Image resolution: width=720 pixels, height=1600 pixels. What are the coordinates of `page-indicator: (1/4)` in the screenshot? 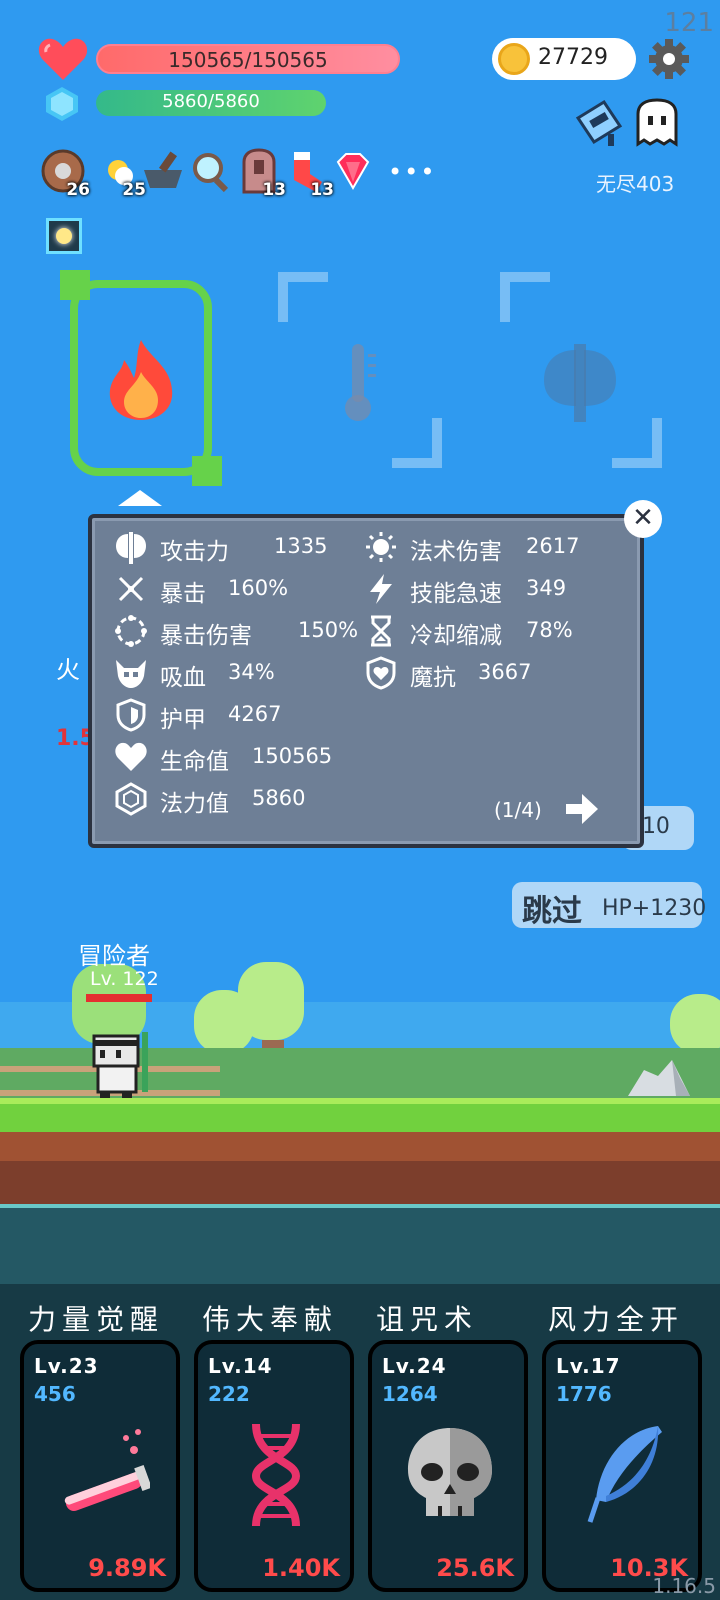 It's located at (518, 810).